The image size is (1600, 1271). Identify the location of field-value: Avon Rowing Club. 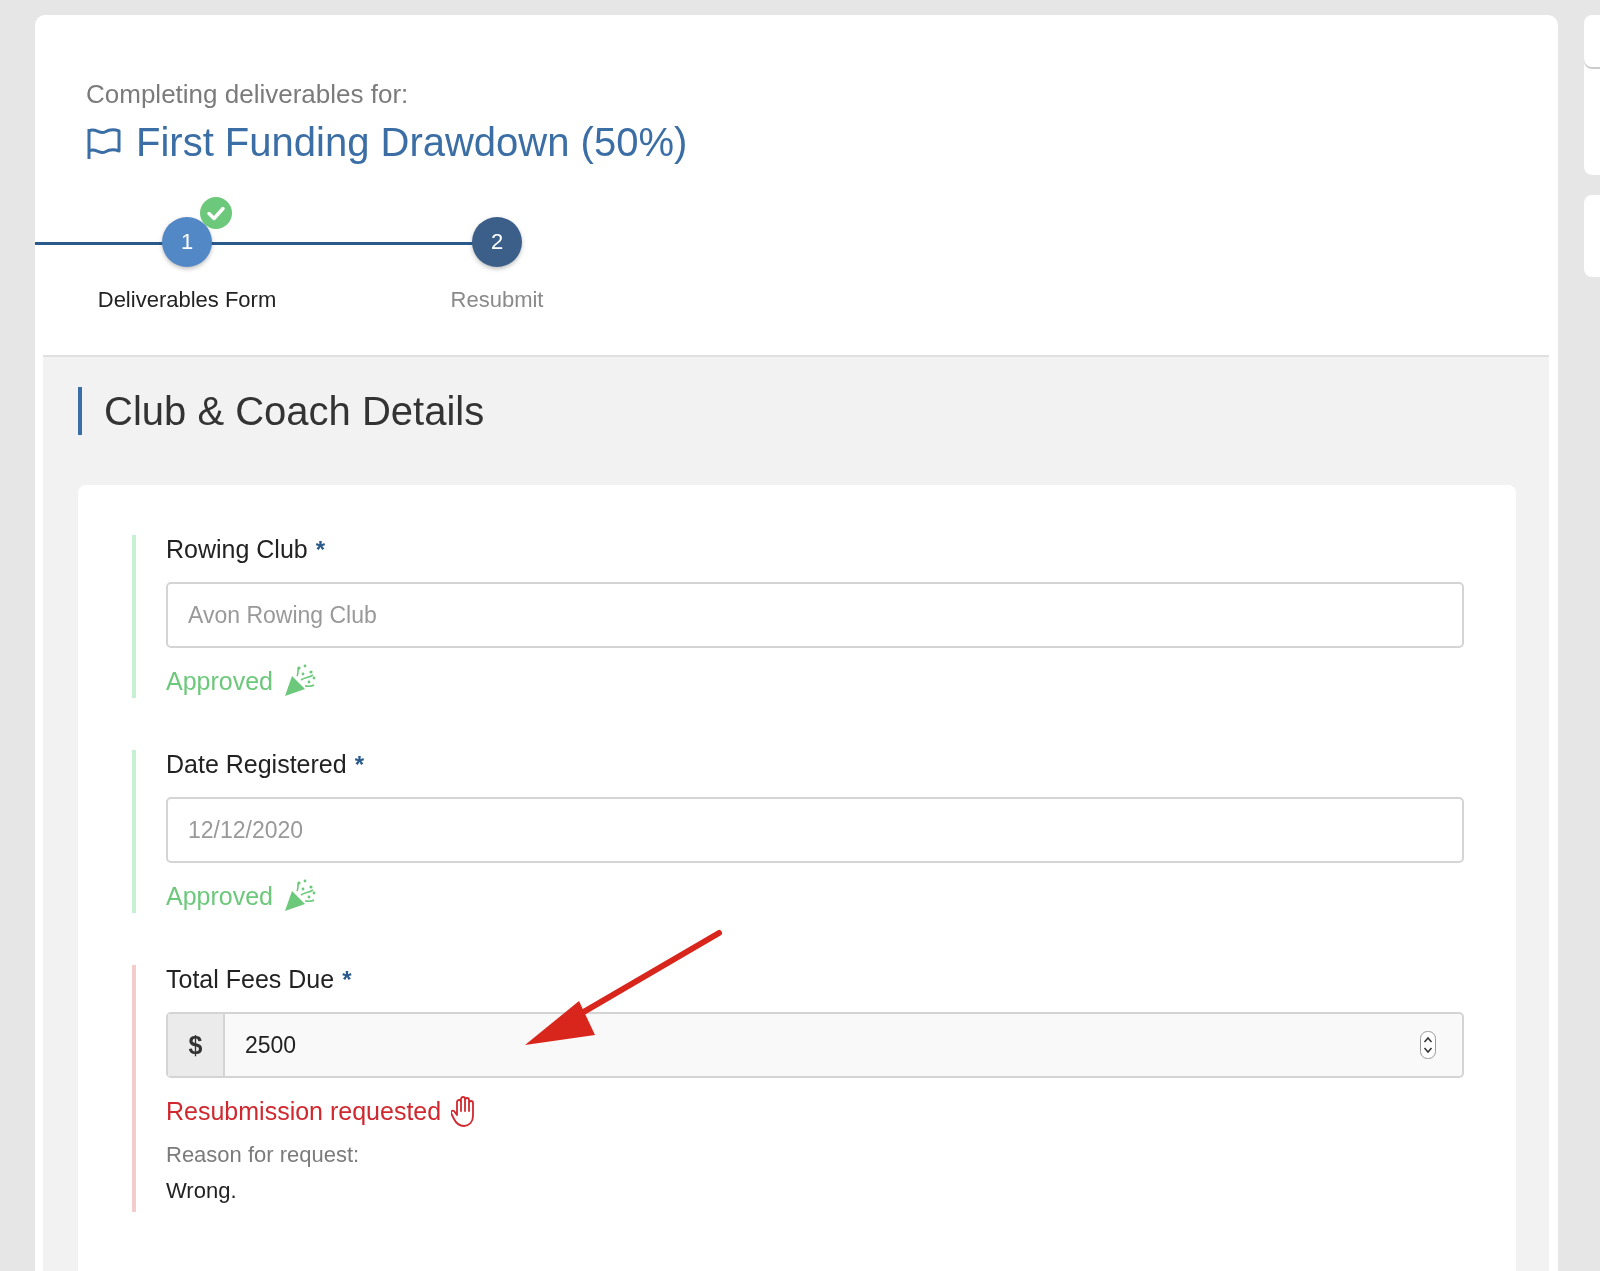
(283, 615).